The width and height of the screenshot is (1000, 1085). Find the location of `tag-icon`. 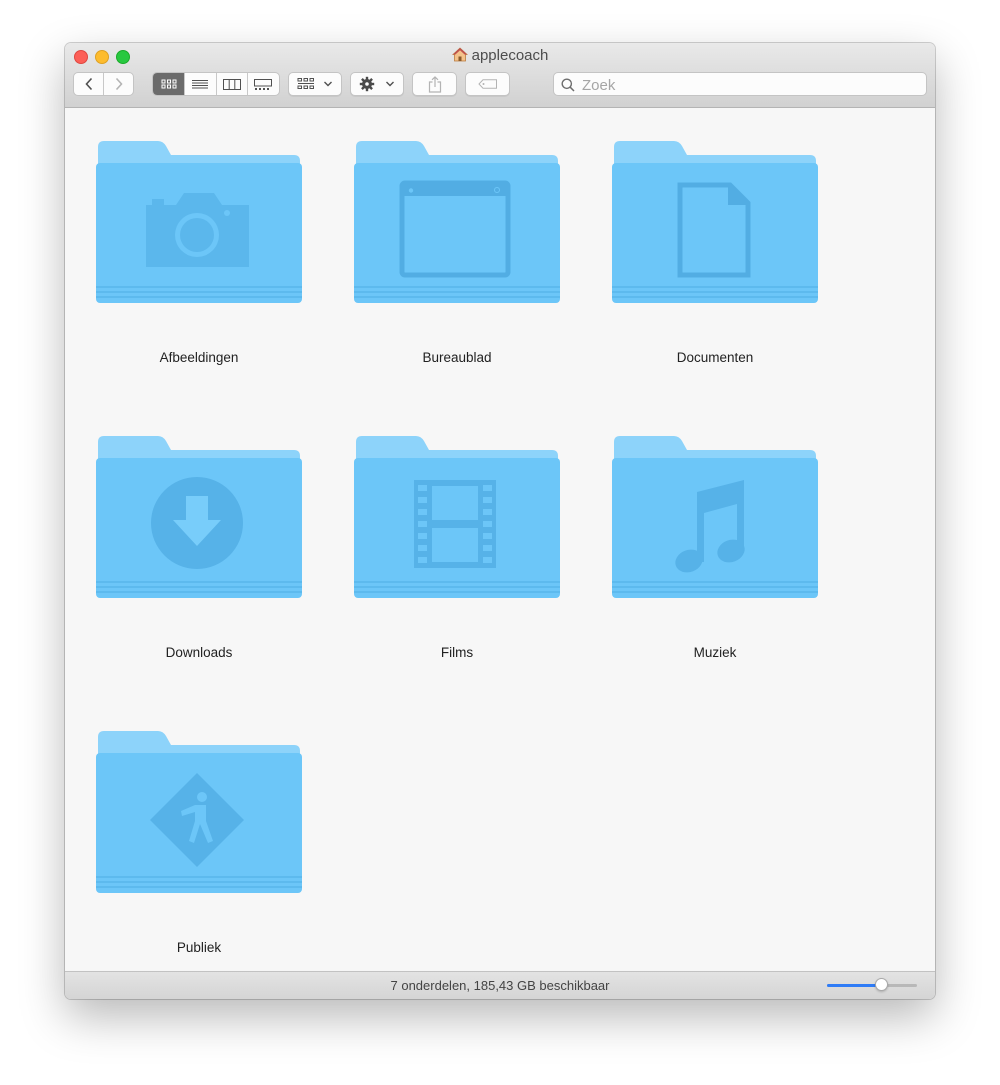

tag-icon is located at coordinates (487, 84).